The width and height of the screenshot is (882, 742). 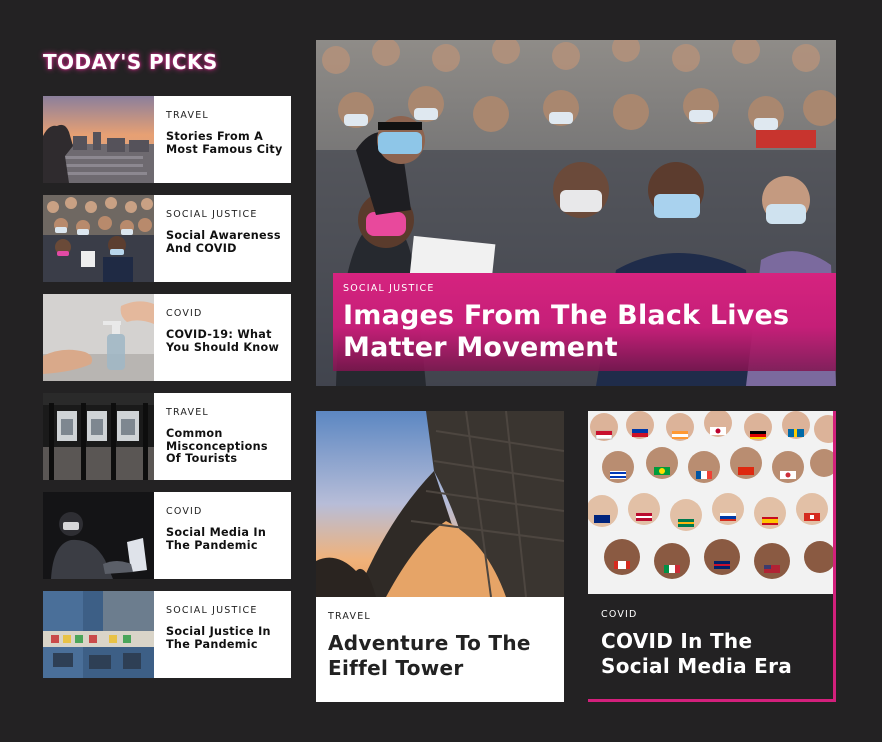 I want to click on card-eiffel-tower: TRAVEL Adventure To The Eiffel Tower, so click(x=440, y=556).